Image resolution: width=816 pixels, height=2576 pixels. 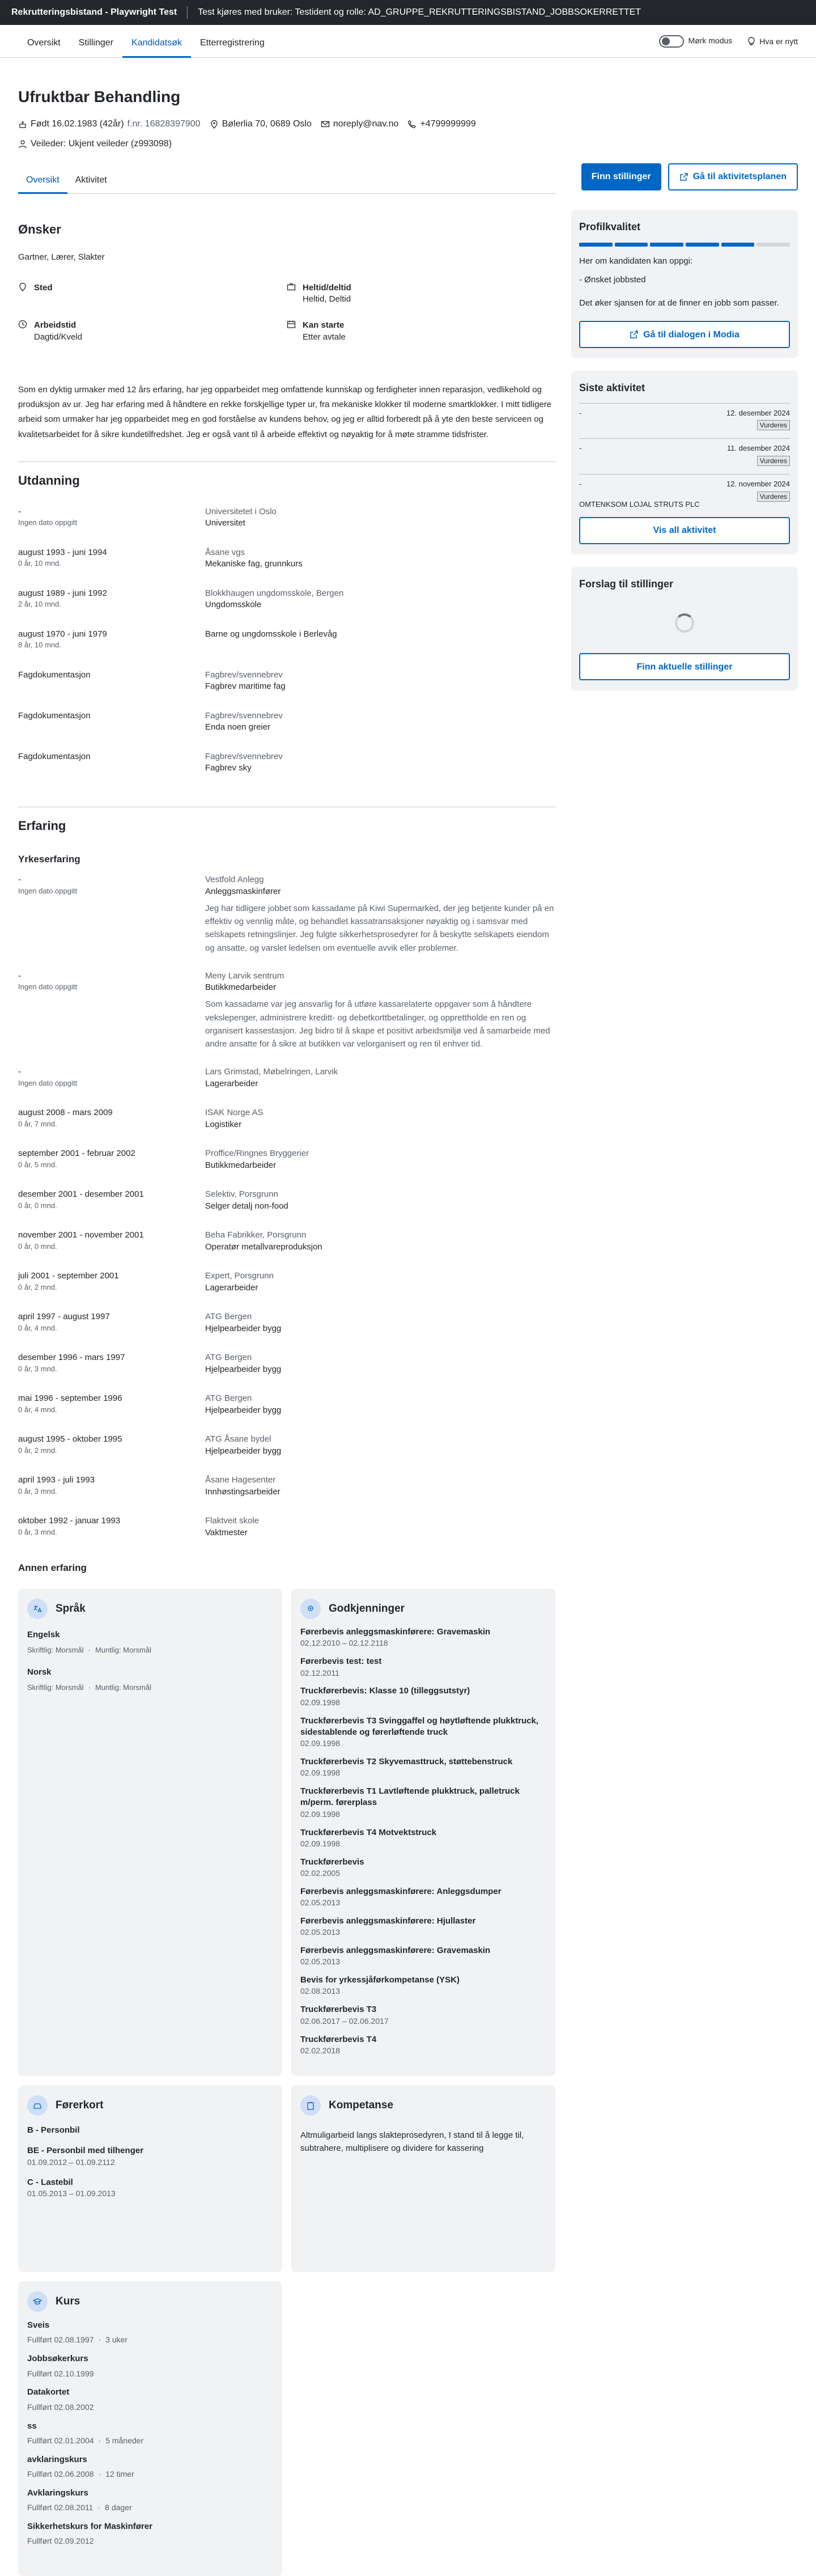 I want to click on experience-date-col: april 1993 - juli 1993 0 år, 3 mnd., so click(x=111, y=1495).